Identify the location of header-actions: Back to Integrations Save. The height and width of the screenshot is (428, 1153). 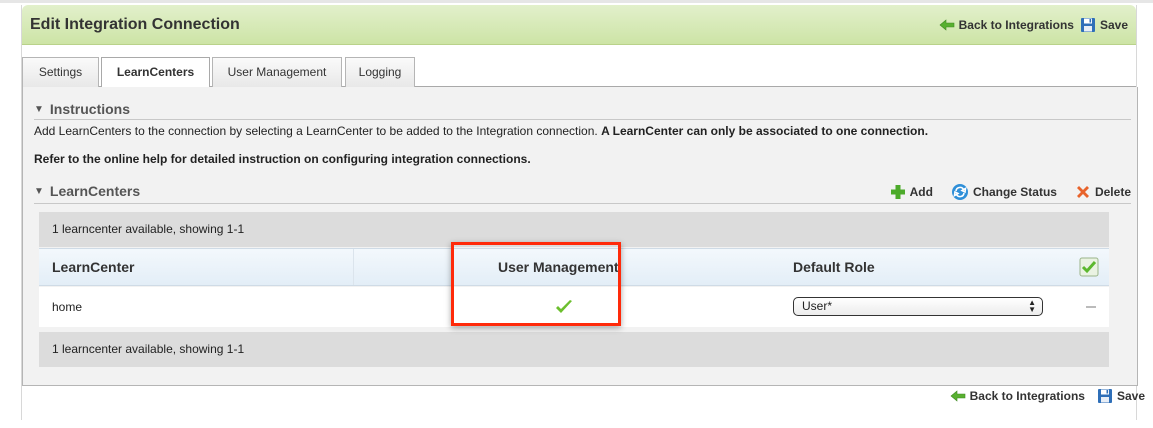
(1033, 25).